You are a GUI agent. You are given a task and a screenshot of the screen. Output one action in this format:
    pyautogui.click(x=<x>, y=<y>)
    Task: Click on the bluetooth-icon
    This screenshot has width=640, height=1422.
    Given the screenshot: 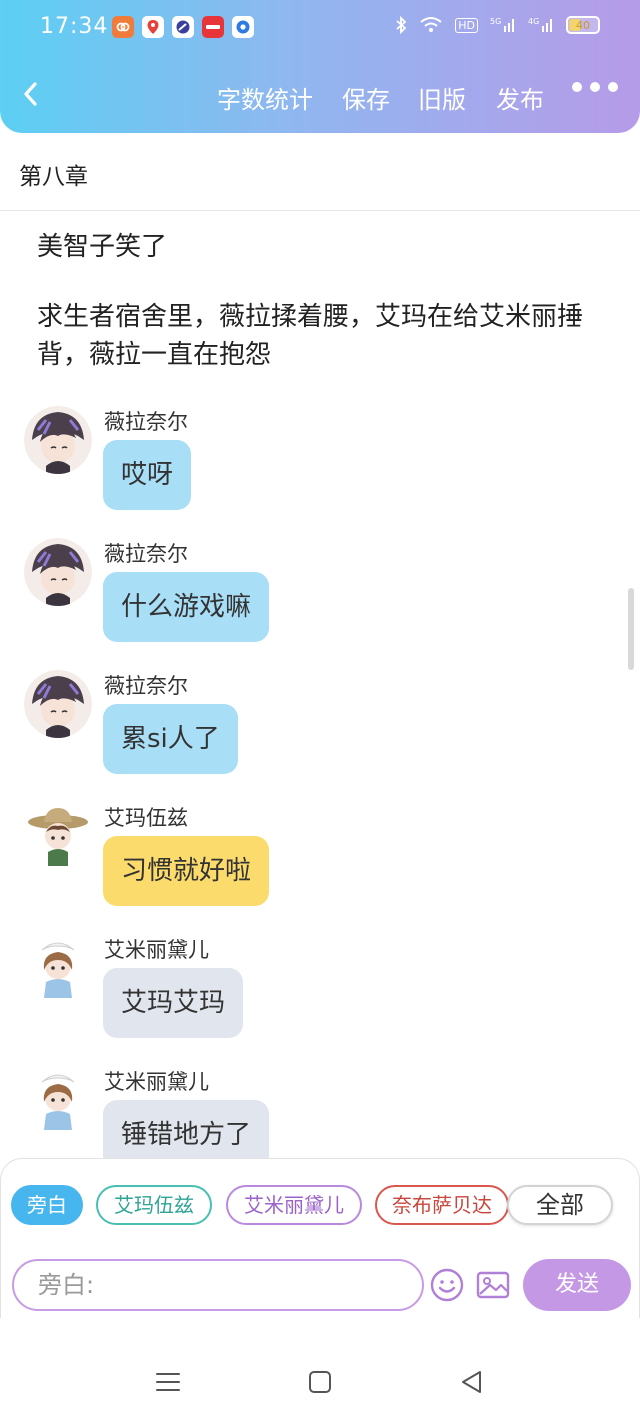 What is the action you would take?
    pyautogui.click(x=401, y=25)
    